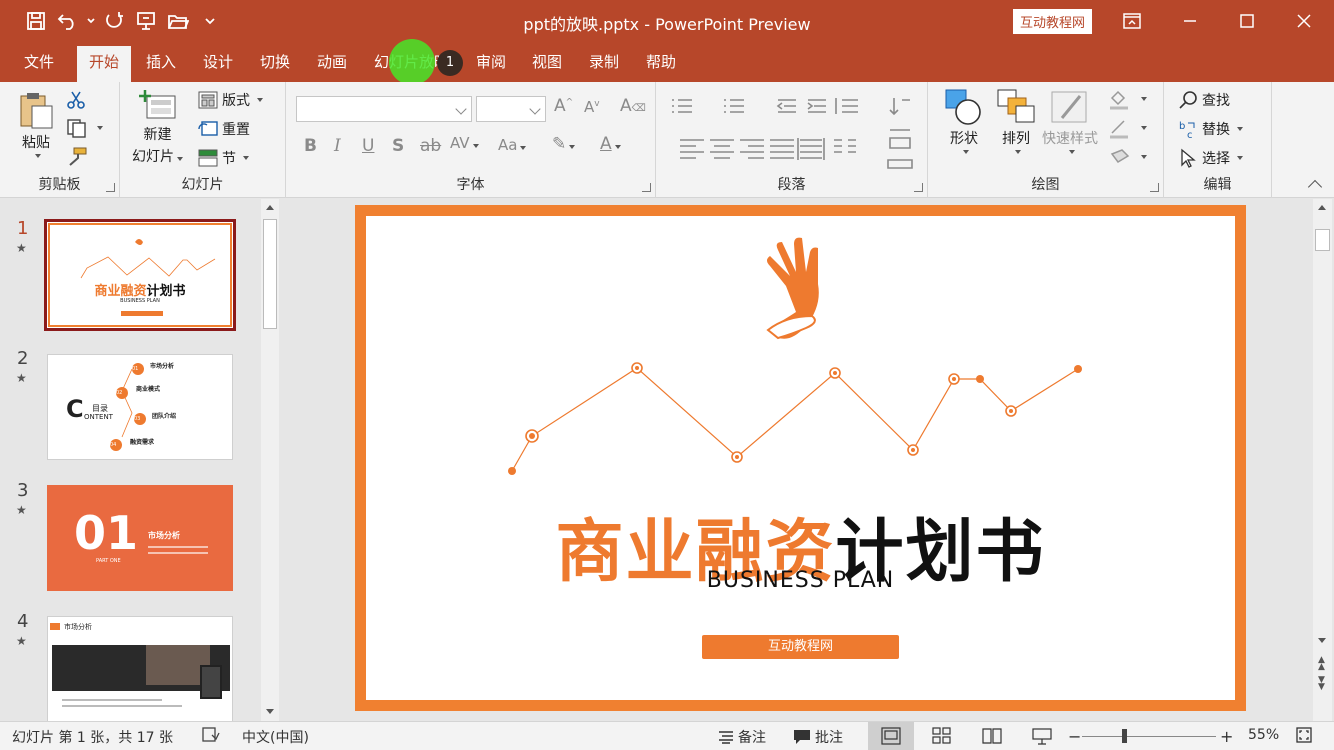  I want to click on slideshow-view-icon, so click(1042, 736).